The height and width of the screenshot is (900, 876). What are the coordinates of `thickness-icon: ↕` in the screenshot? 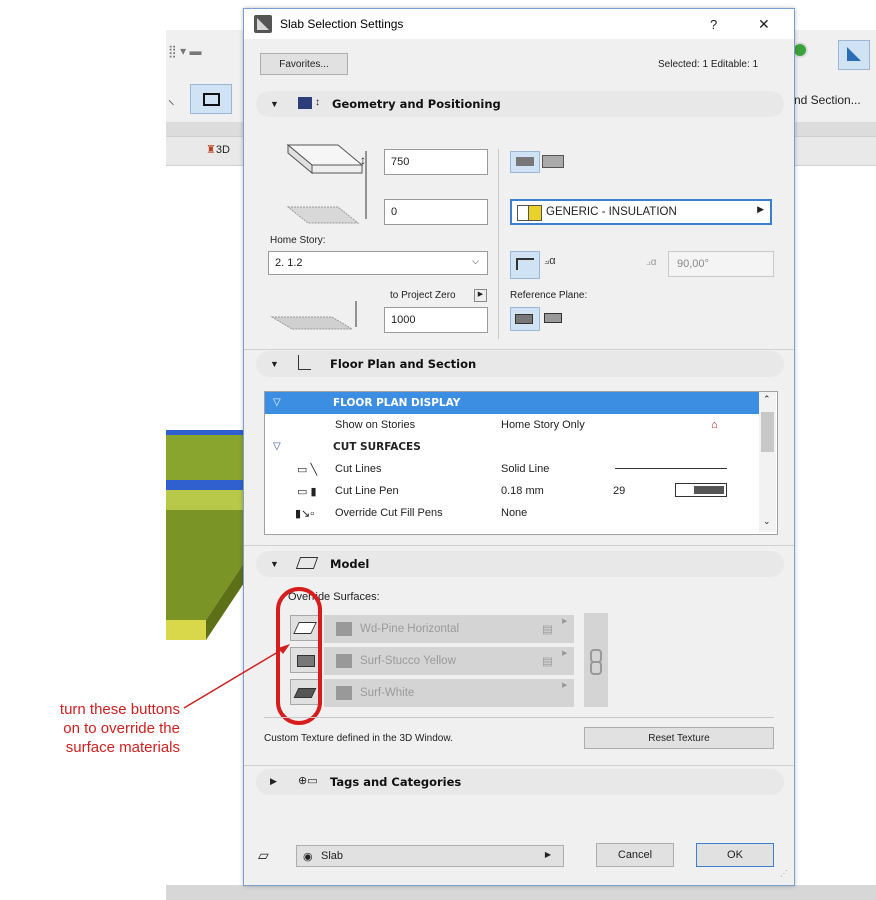 It's located at (363, 160).